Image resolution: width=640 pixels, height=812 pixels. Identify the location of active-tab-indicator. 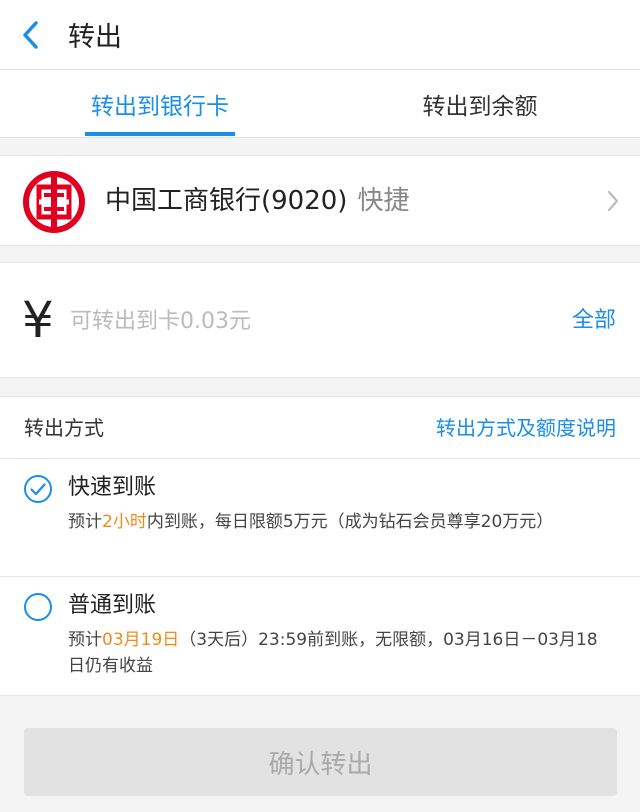
(160, 134).